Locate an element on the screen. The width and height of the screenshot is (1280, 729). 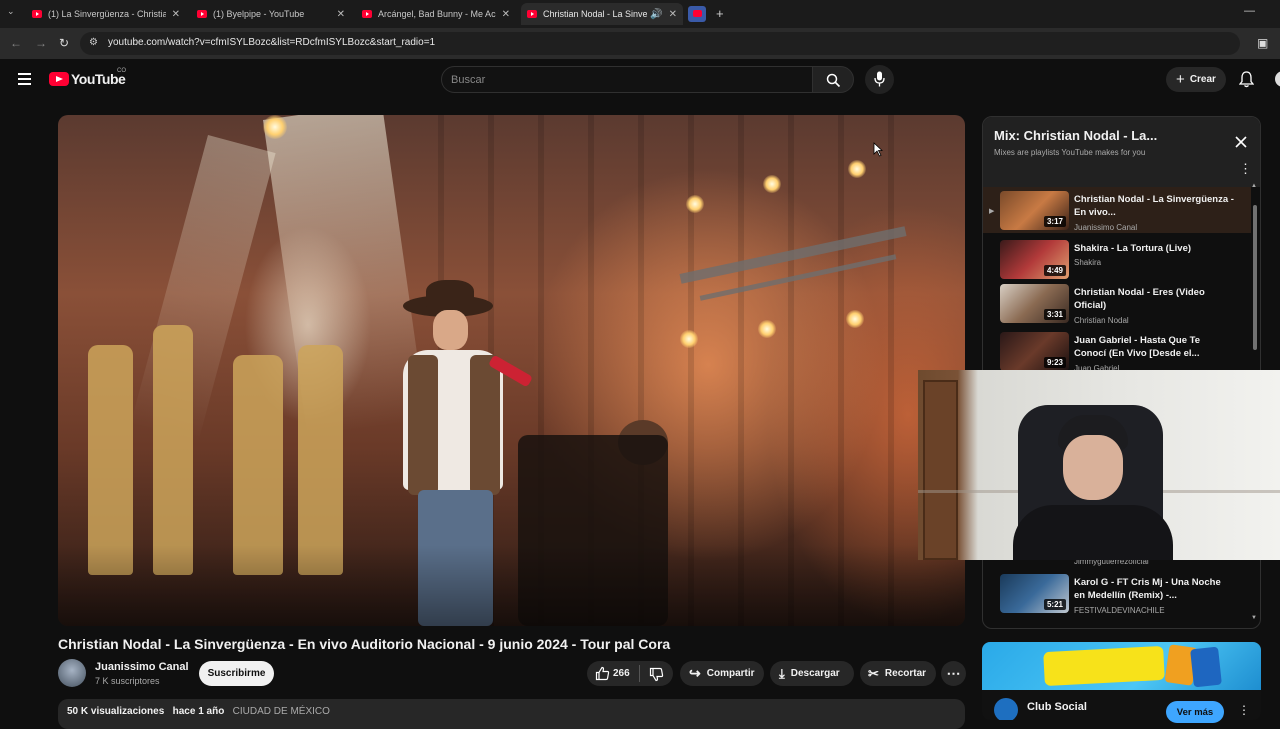
share-button: ↪ Compartir is located at coordinates (722, 673).